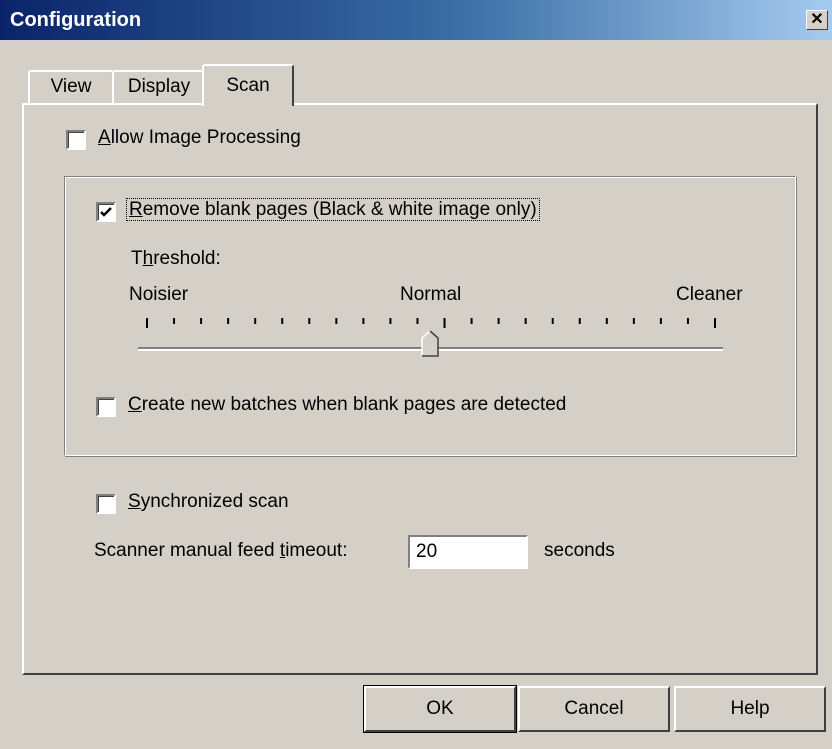  What do you see at coordinates (199, 137) in the screenshot?
I see `allow-image-processing-label: Allow Image Processing` at bounding box center [199, 137].